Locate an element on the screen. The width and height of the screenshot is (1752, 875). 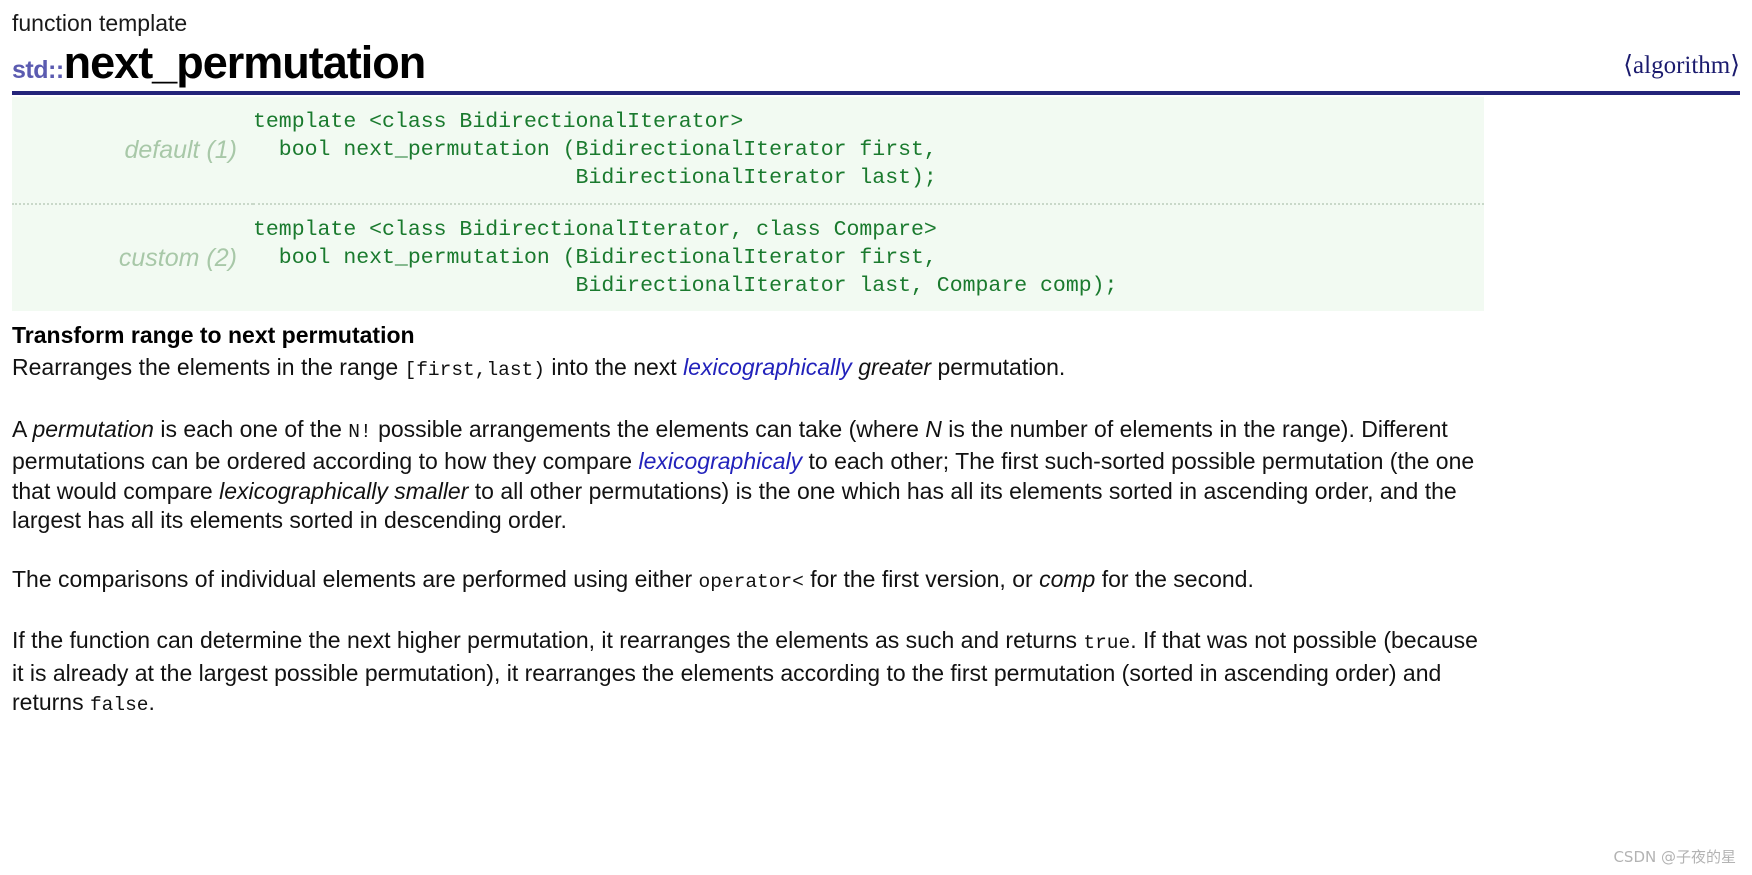
variant-label-custom: custom (2) is located at coordinates (132, 257).